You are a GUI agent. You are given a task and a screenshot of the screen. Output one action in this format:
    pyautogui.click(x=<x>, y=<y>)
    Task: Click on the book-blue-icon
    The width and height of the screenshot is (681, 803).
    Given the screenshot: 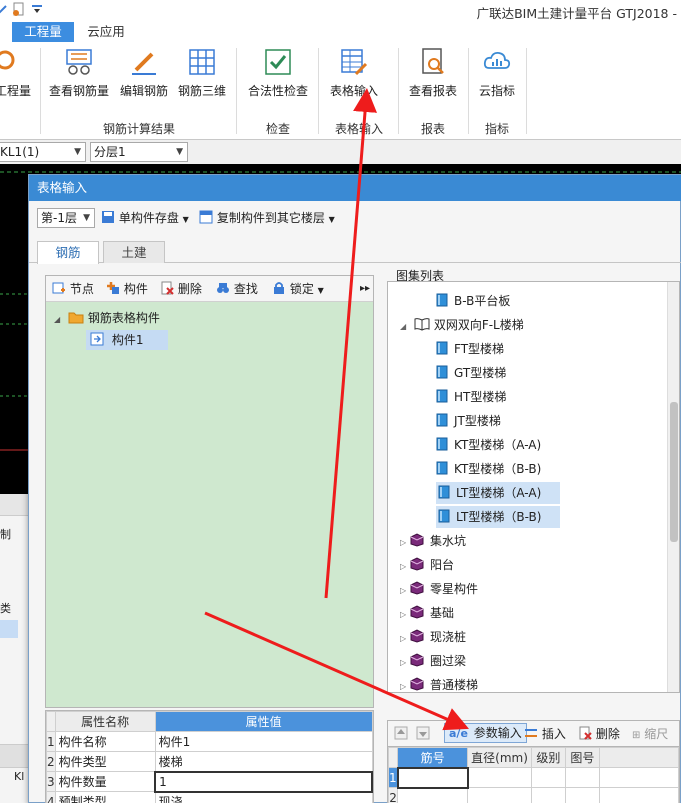 What is the action you would take?
    pyautogui.click(x=444, y=492)
    